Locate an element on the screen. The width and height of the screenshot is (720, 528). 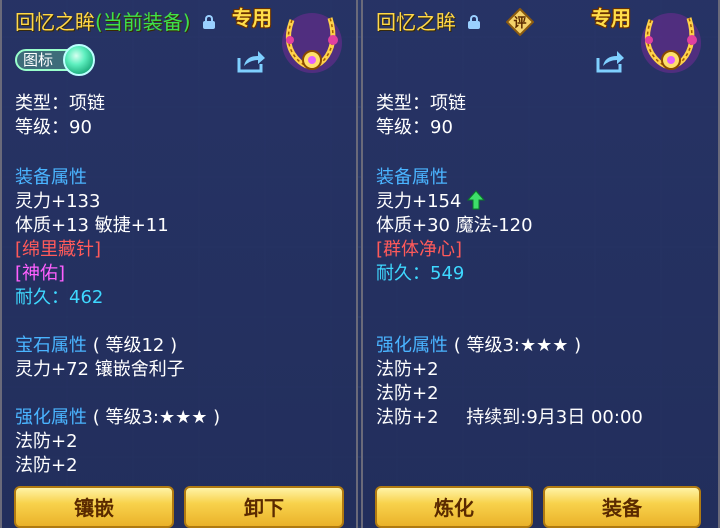
equipped-tag: (当前装备) is located at coordinates (143, 22).